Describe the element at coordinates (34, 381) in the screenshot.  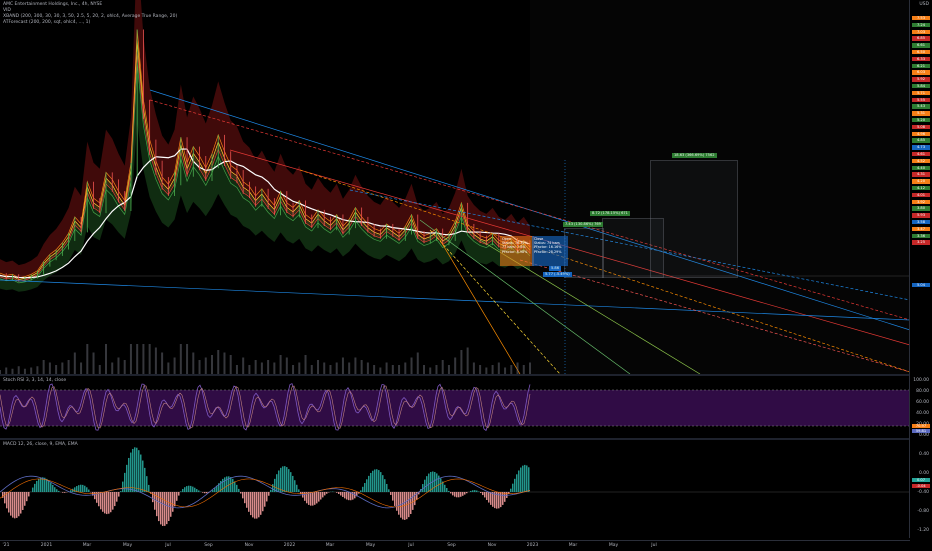
I see `rsi-legend: Stoch RSI 3, 3, 14, 14, close` at that location.